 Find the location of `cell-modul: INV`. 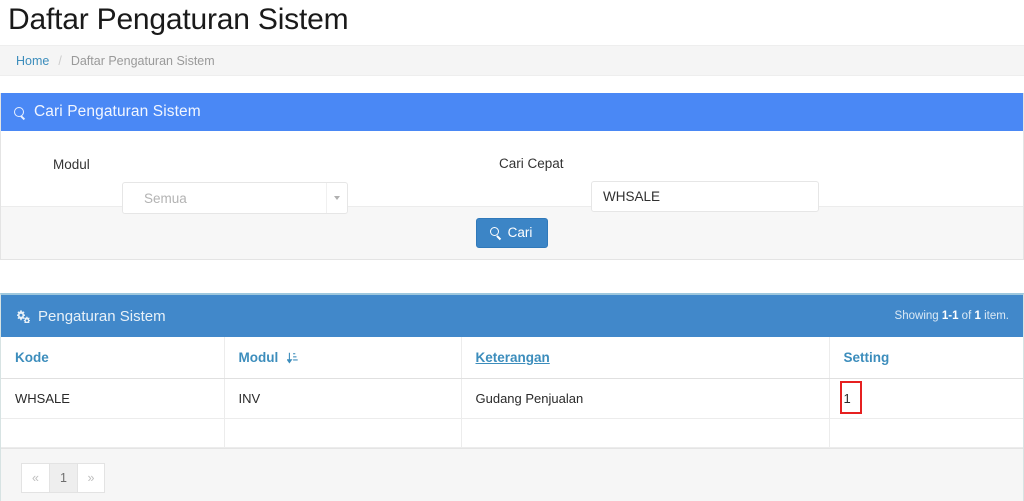

cell-modul: INV is located at coordinates (342, 398).